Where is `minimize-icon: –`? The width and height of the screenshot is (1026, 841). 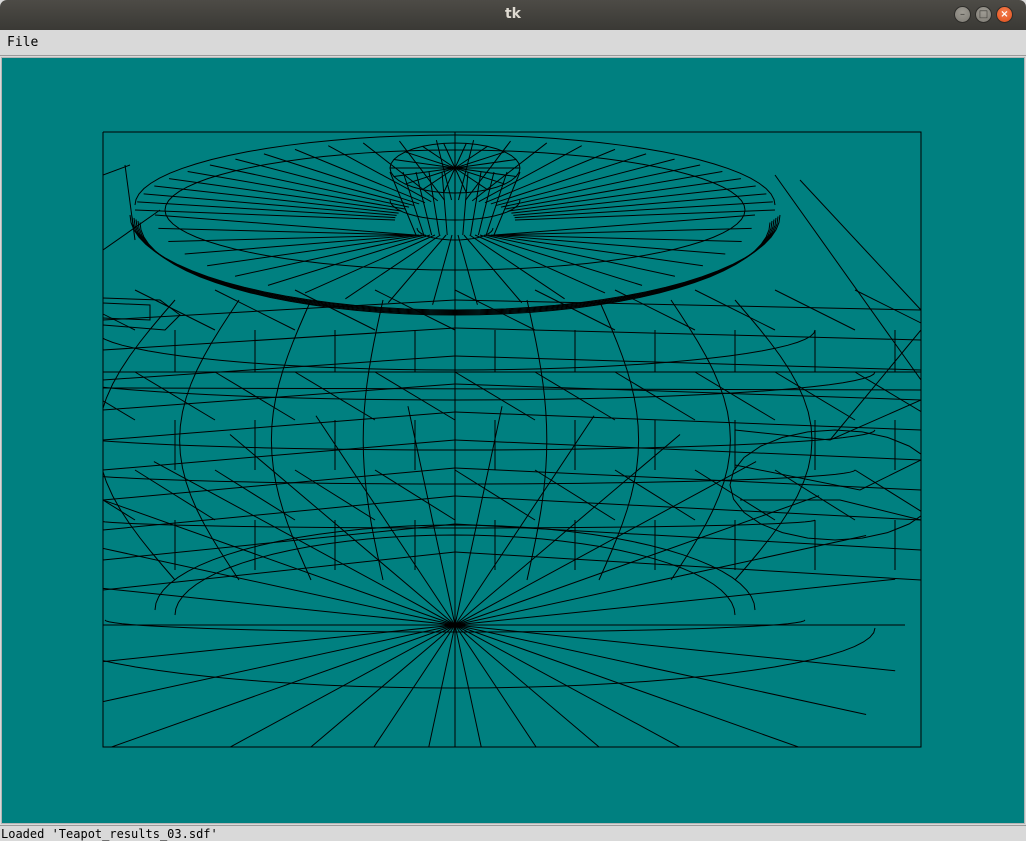 minimize-icon: – is located at coordinates (962, 14).